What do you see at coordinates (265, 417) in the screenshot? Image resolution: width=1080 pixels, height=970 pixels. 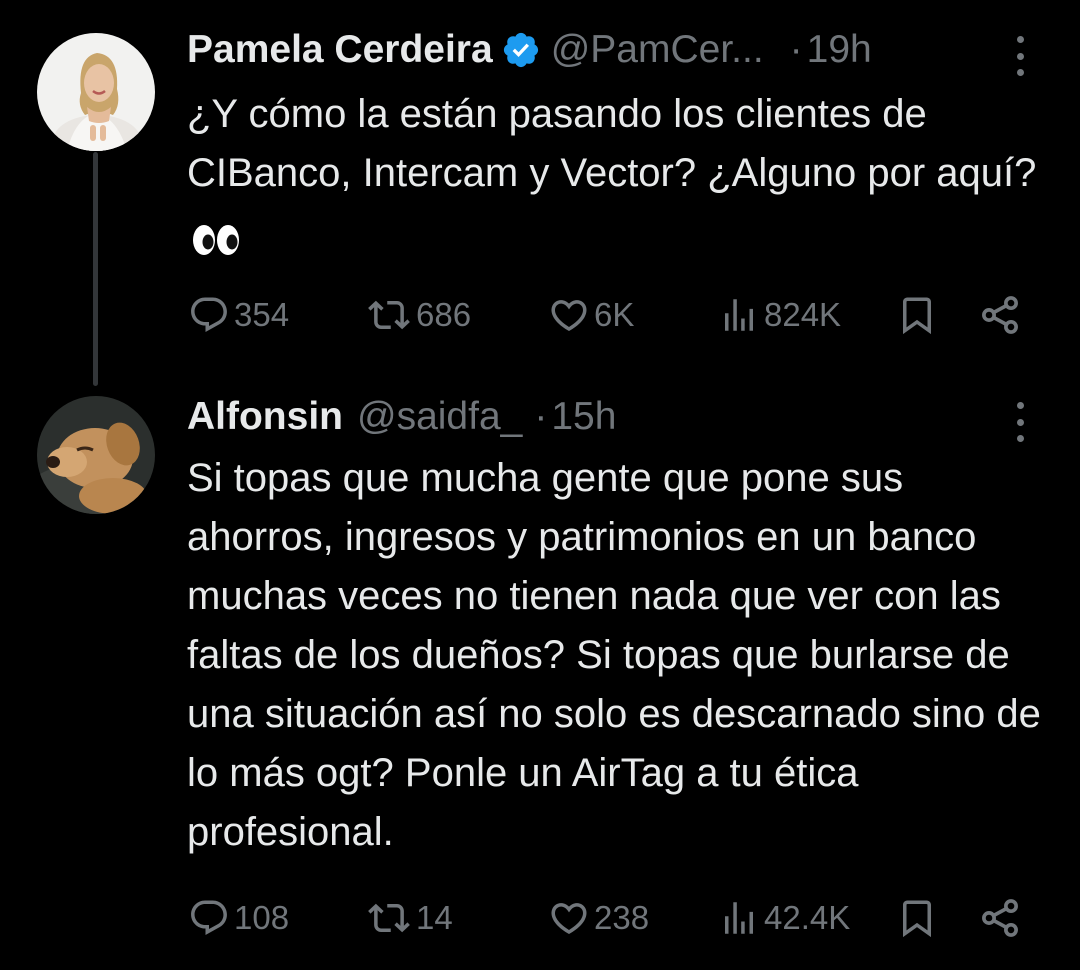 I see `author-name: Alfonsin` at bounding box center [265, 417].